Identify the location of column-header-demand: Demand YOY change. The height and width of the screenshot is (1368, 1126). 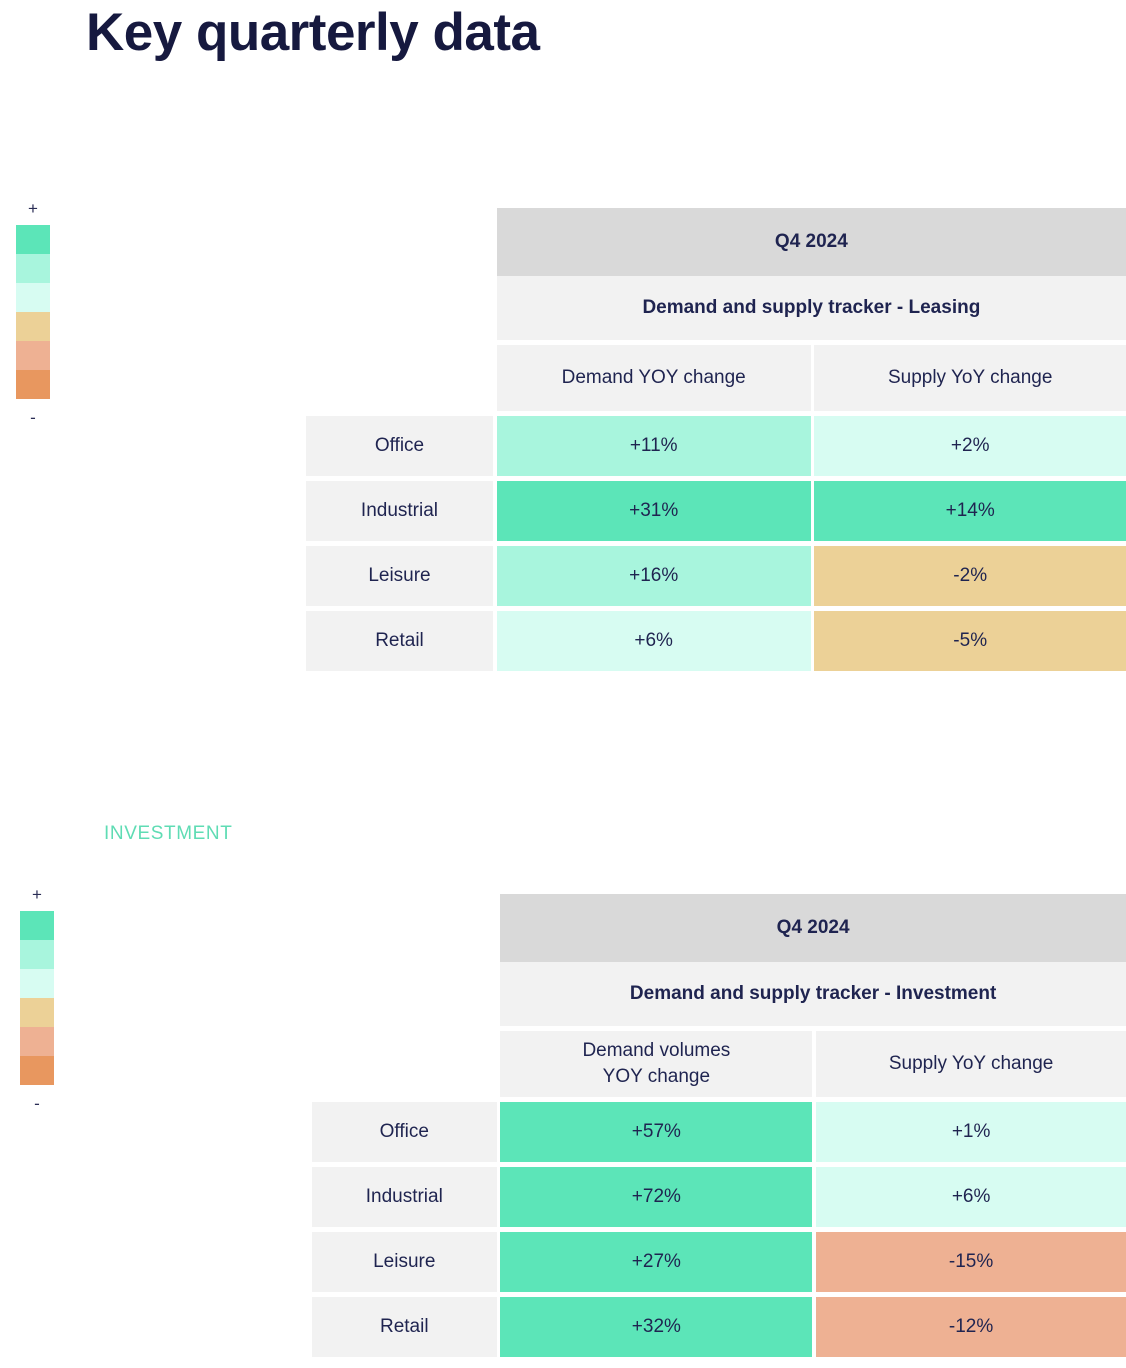
(653, 378).